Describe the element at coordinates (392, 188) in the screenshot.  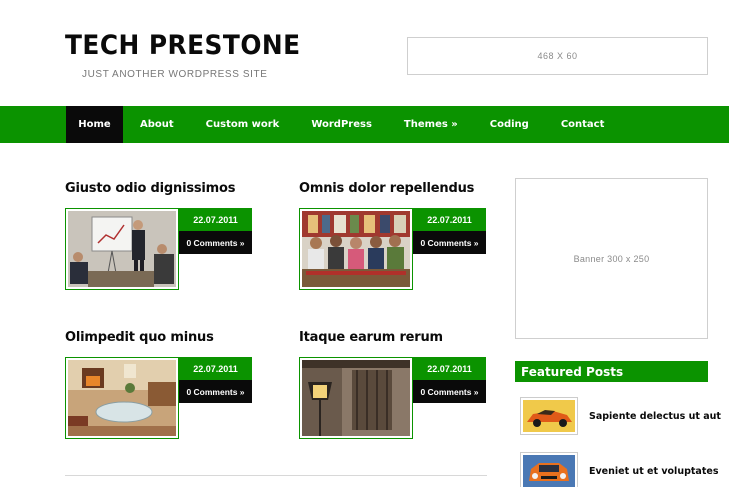
I see `post-title: Omnis dolor repellendus` at that location.